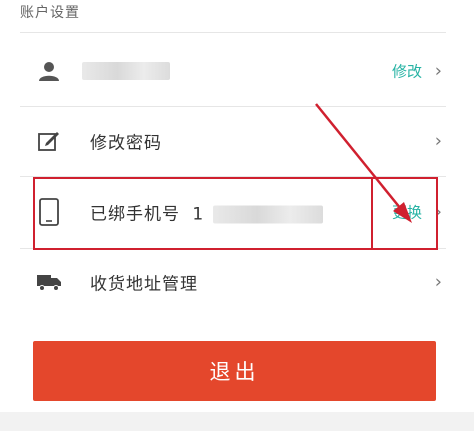 Image resolution: width=474 pixels, height=431 pixels. Describe the element at coordinates (144, 284) in the screenshot. I see `address-management-label: 收货地址管理` at that location.